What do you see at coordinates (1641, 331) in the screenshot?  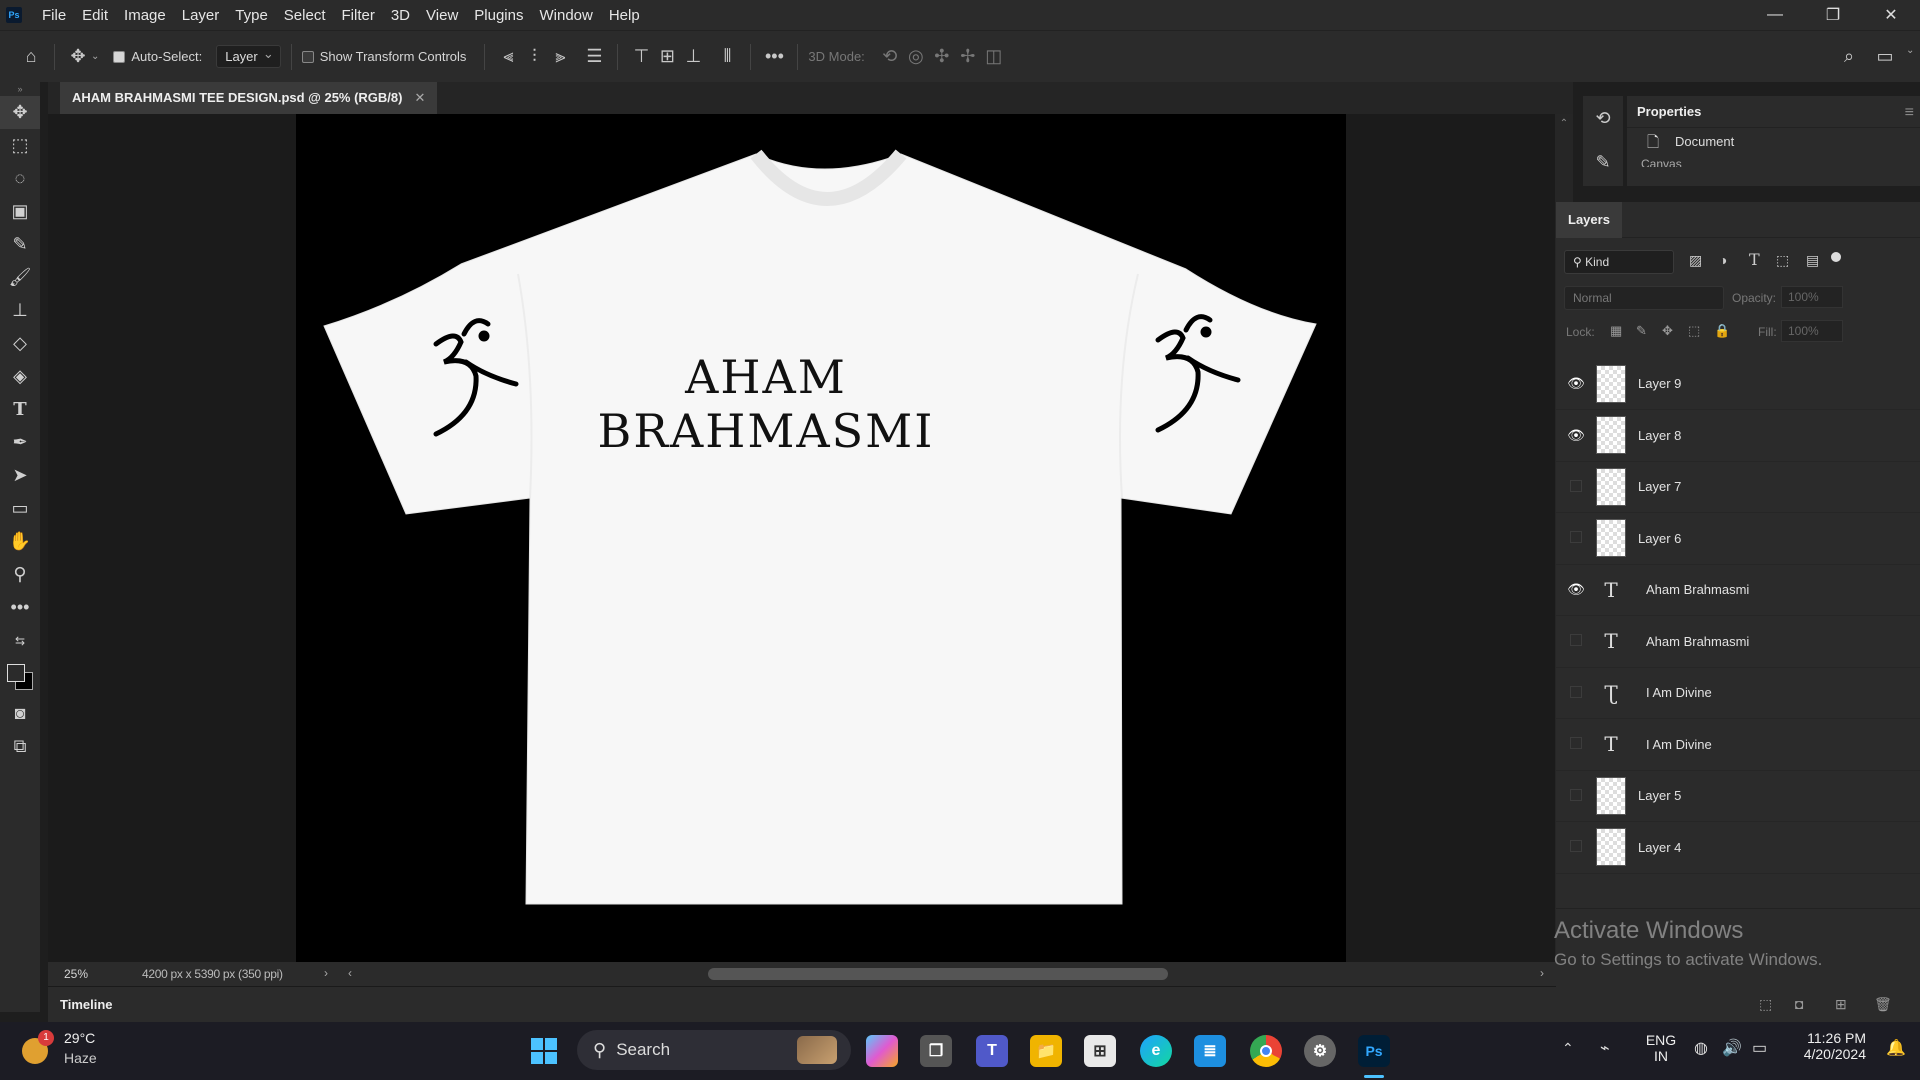 I see `lock-pixels-icon: ✎` at bounding box center [1641, 331].